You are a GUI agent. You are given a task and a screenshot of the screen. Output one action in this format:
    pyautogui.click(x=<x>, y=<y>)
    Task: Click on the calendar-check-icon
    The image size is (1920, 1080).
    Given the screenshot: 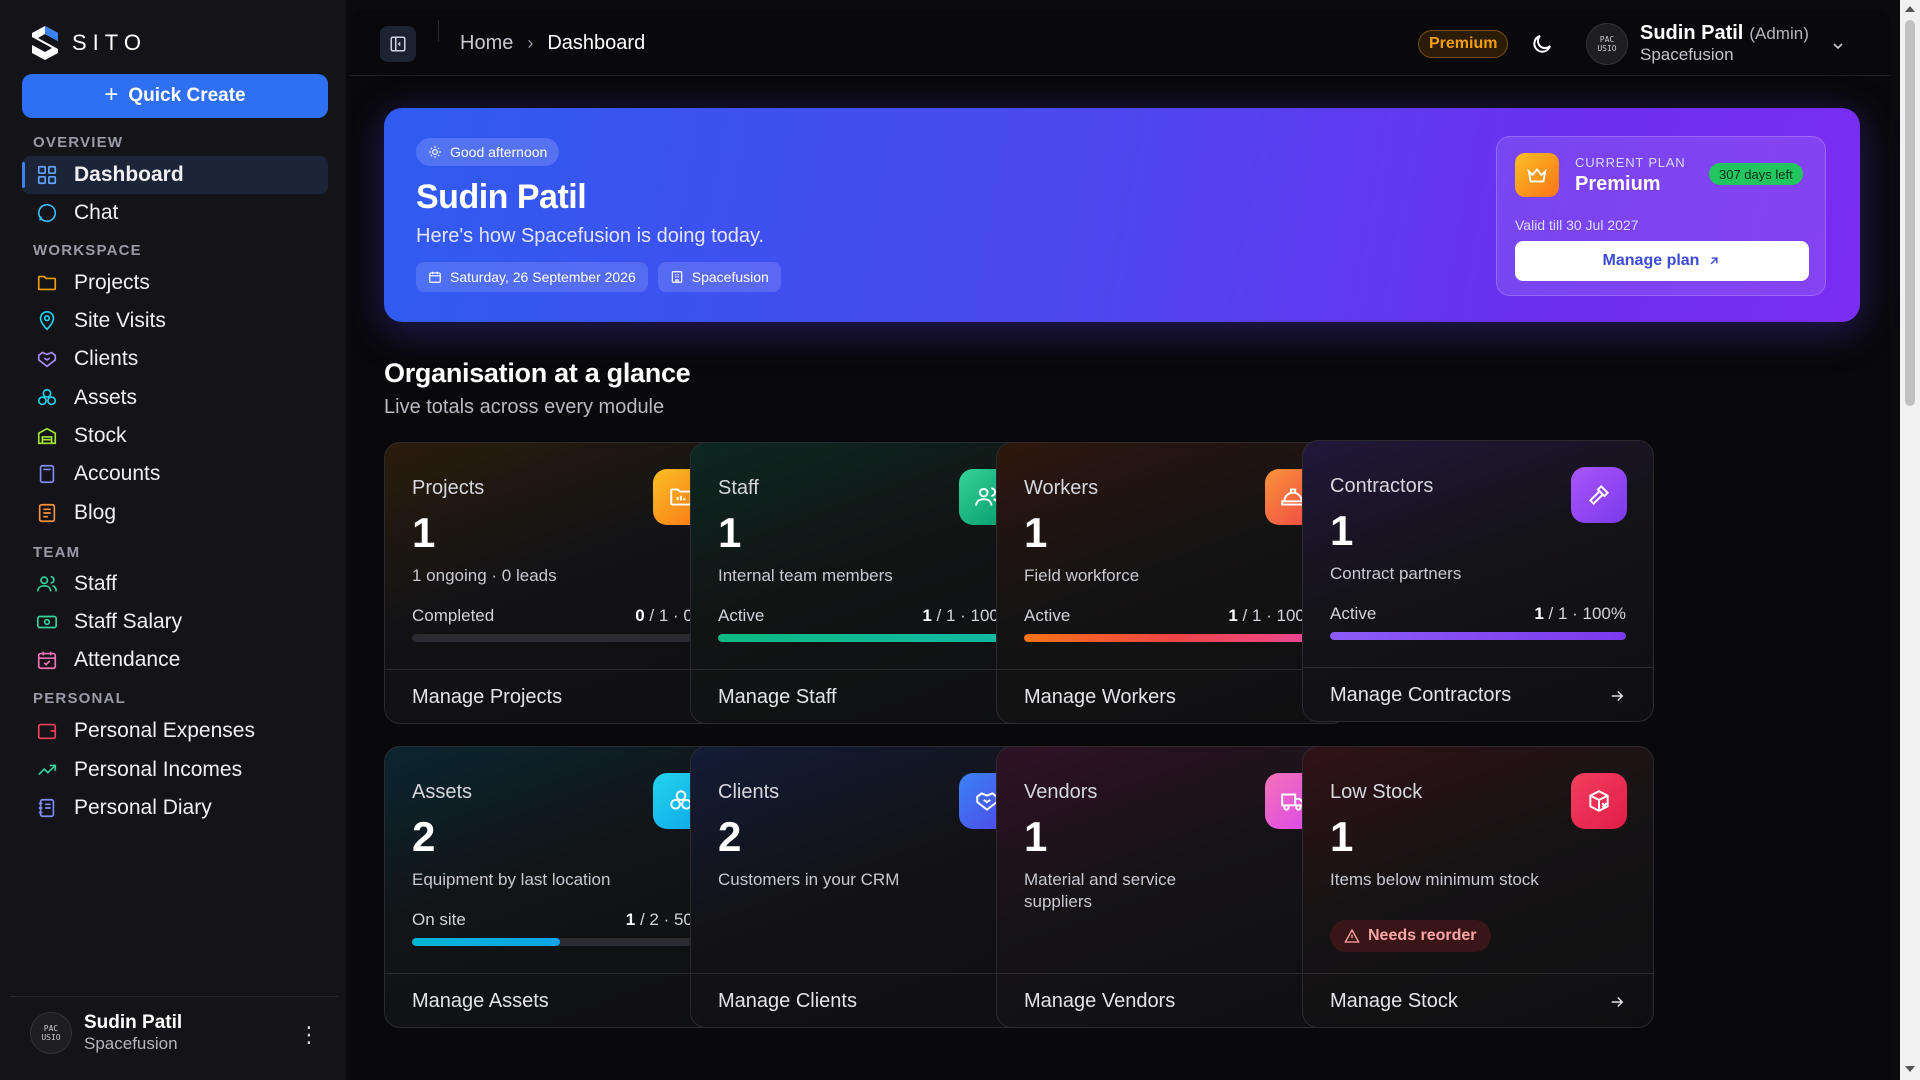 What is the action you would take?
    pyautogui.click(x=47, y=660)
    